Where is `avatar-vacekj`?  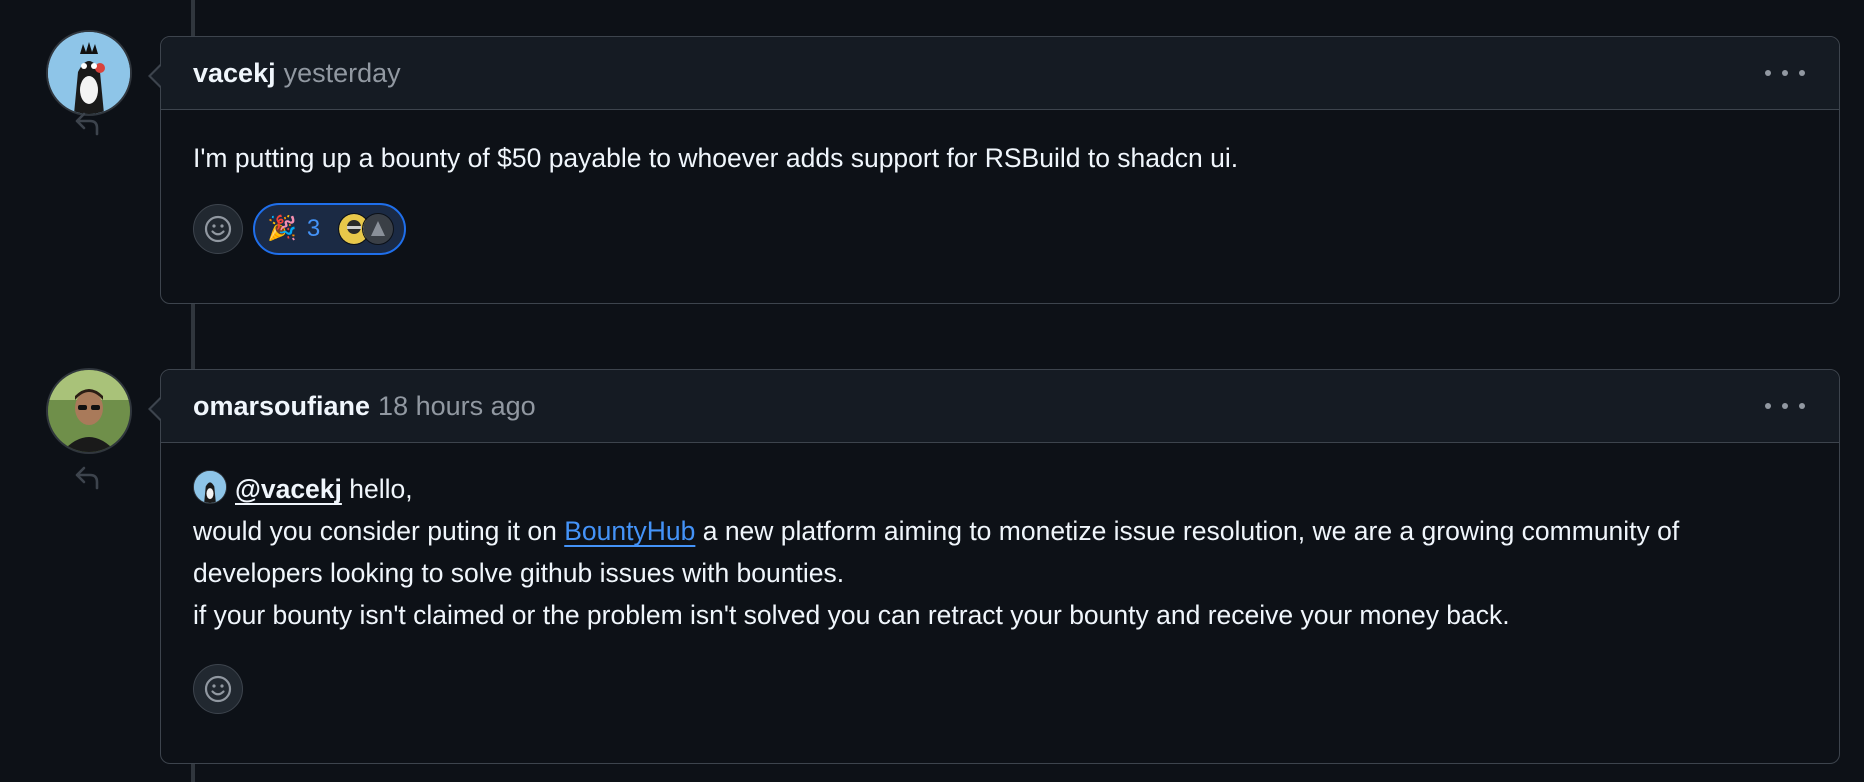
avatar-vacekj is located at coordinates (89, 73).